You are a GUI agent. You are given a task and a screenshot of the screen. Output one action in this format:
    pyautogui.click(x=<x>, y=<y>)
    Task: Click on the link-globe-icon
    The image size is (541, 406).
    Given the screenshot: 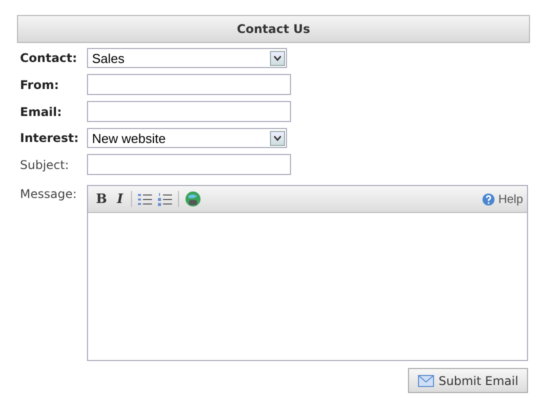 What is the action you would take?
    pyautogui.click(x=193, y=199)
    